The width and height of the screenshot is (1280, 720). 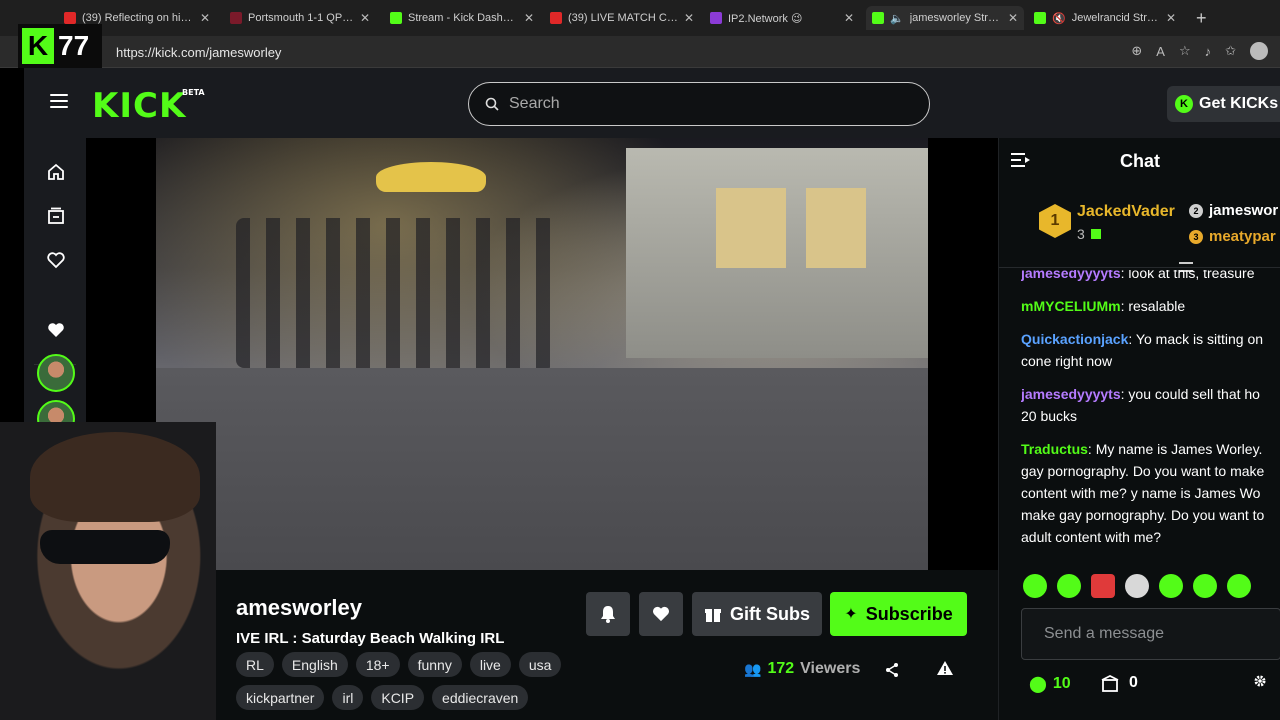 I want to click on scene-window, so click(x=836, y=228).